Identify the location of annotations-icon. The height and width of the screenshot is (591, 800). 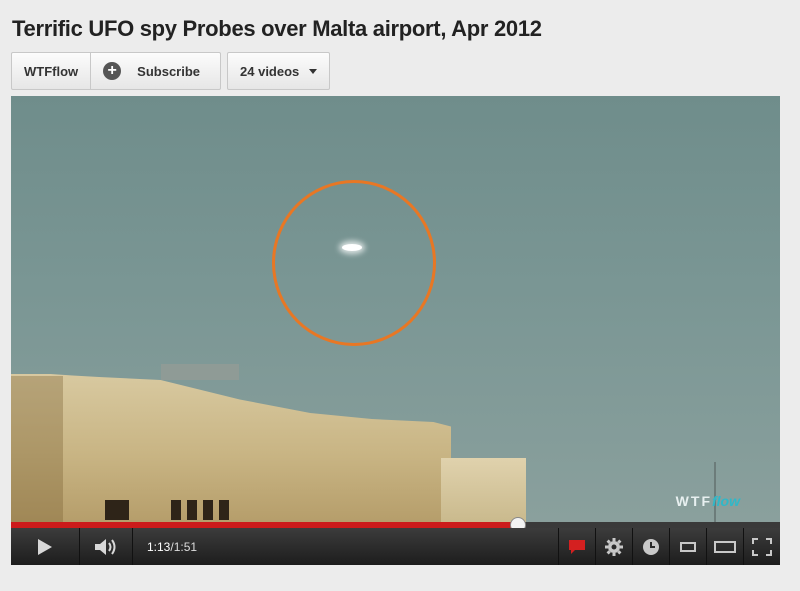
(577, 546).